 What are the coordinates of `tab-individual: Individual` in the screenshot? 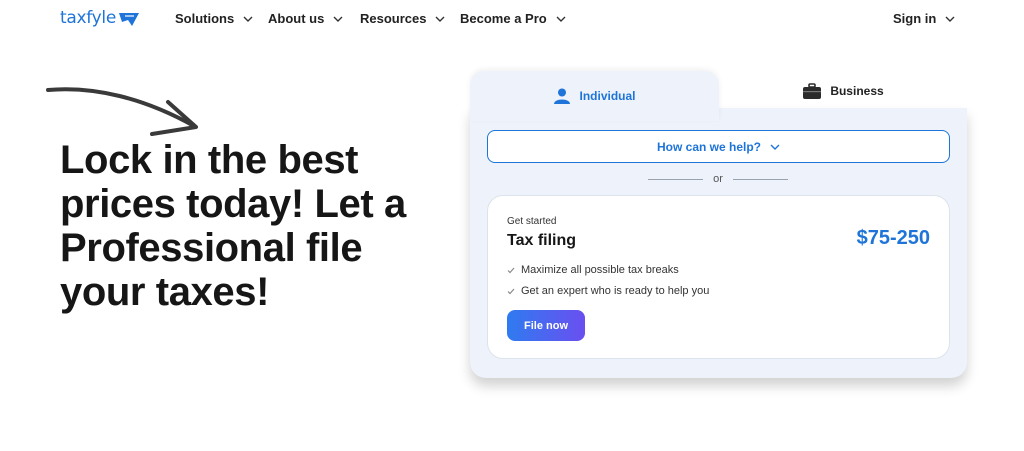 It's located at (594, 96).